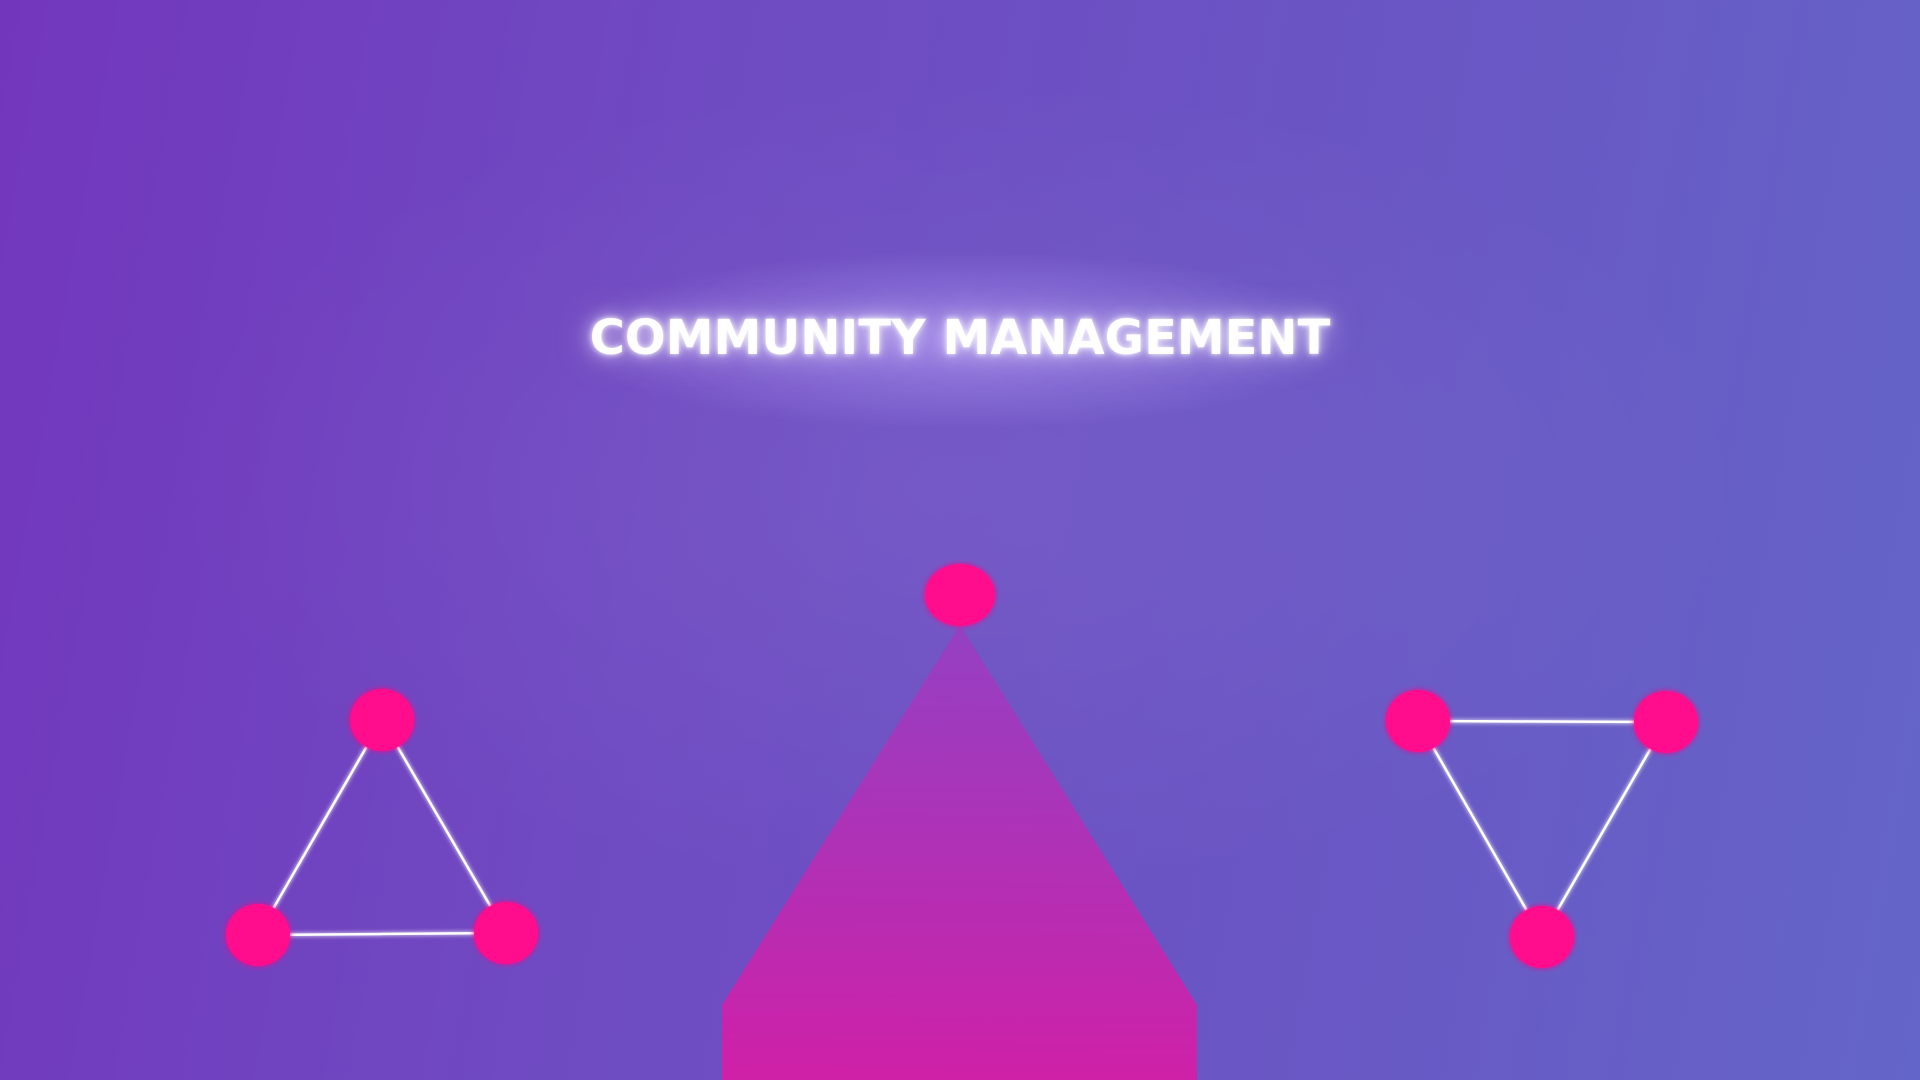  I want to click on center-pyramid, so click(959, 822).